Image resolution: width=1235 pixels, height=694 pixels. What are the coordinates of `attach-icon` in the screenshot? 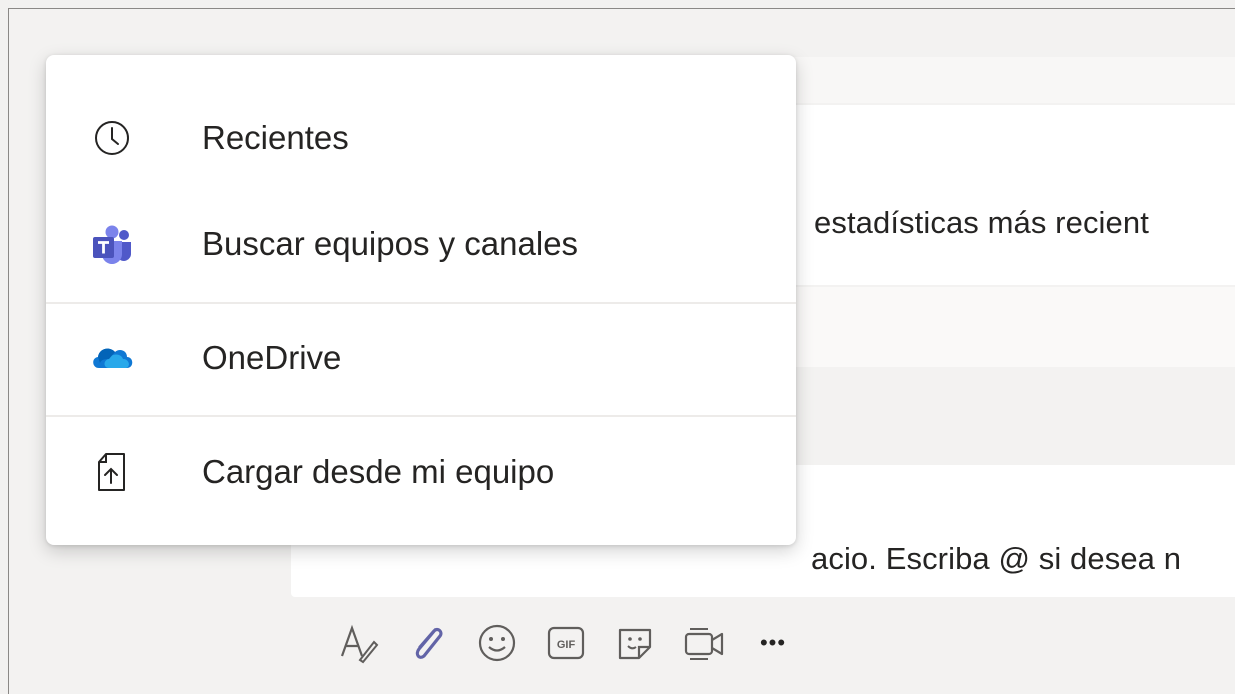 It's located at (429, 643).